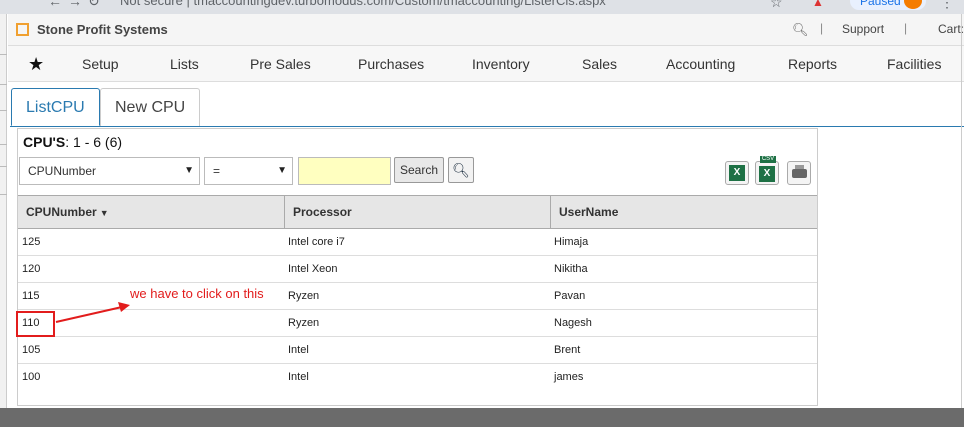  Describe the element at coordinates (570, 296) in the screenshot. I see `cell-username: Pavan` at that location.